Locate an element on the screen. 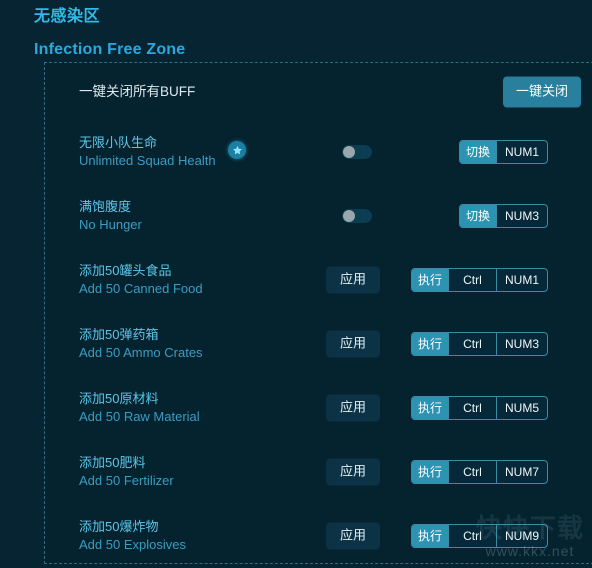 Image resolution: width=592 pixels, height=568 pixels. cheat-row: 满饱腹度 No Hunger 切换 NUM3 is located at coordinates (318, 216).